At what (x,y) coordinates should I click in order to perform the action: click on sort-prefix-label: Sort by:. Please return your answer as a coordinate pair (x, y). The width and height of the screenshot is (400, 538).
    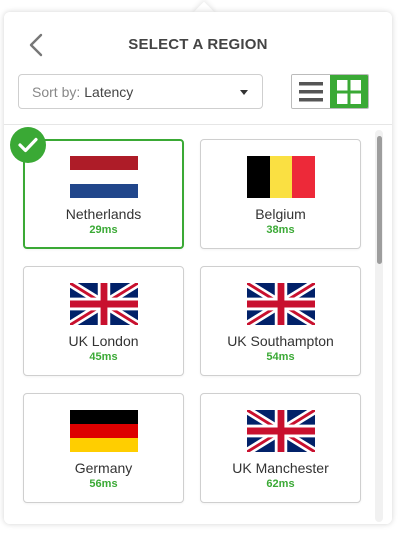
    Looking at the image, I should click on (56, 91).